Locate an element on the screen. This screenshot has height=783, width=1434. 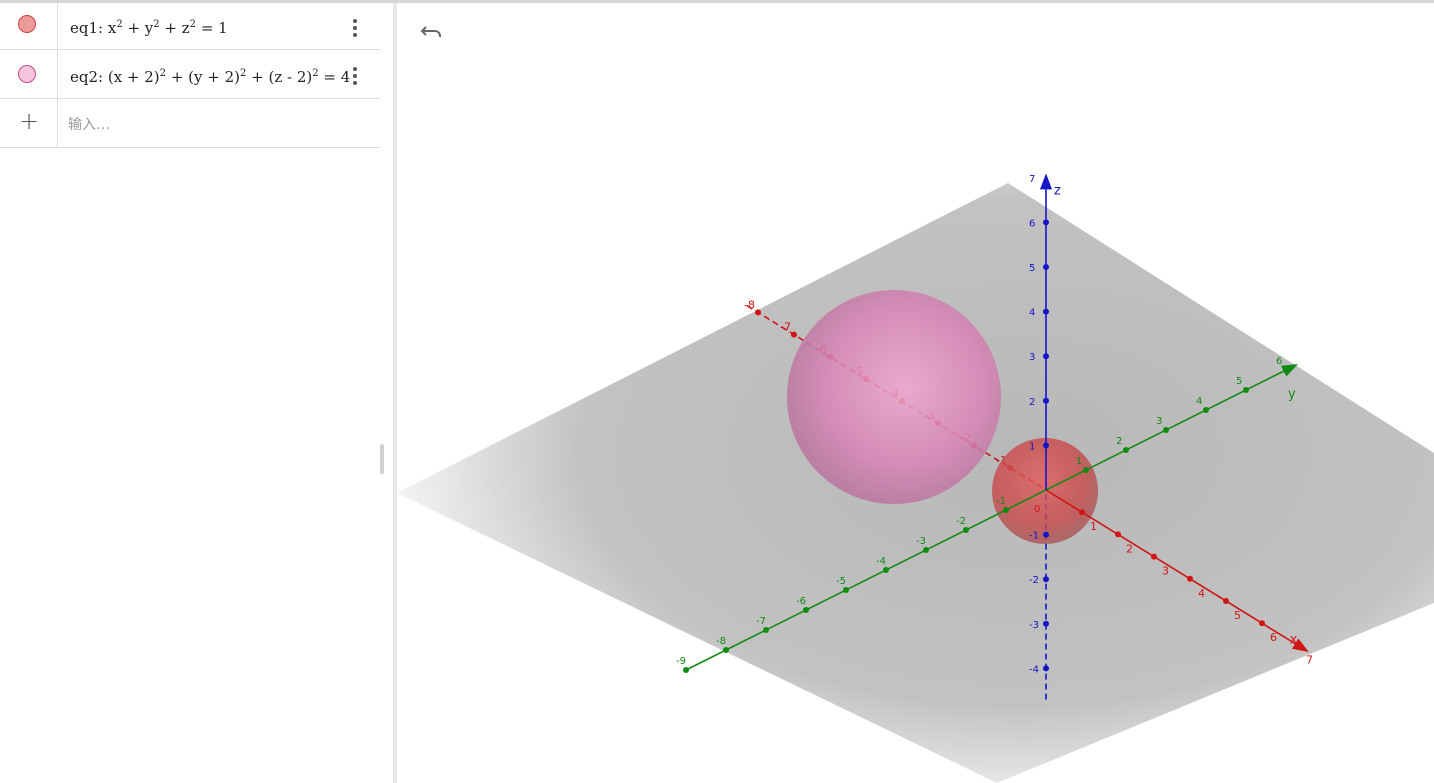
z-tick-label: 3 is located at coordinates (1032, 357).